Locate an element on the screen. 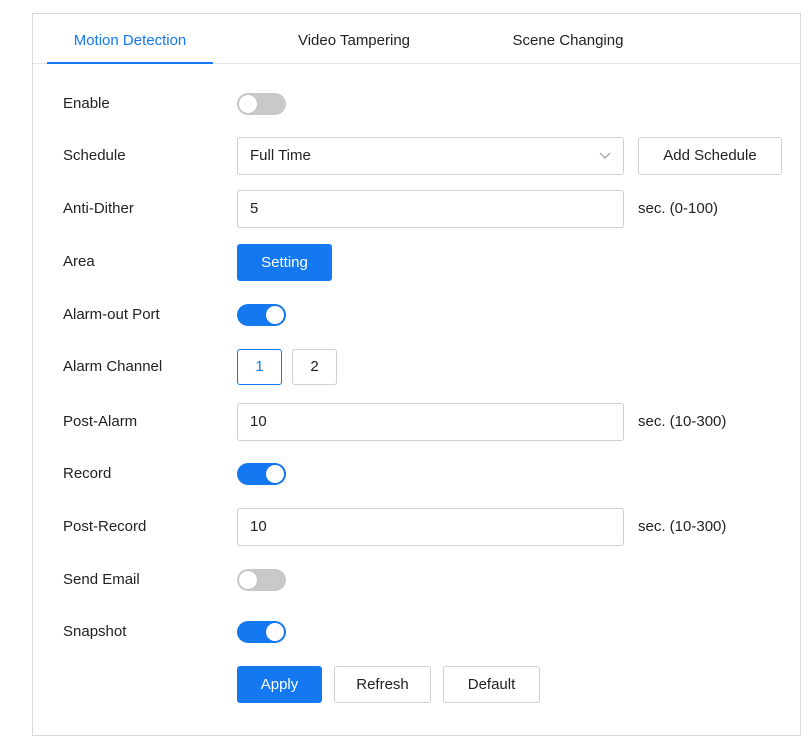 The width and height of the screenshot is (809, 751). post-alarm-row: Post-Alarm 10 sec. (10-300) is located at coordinates (416, 422).